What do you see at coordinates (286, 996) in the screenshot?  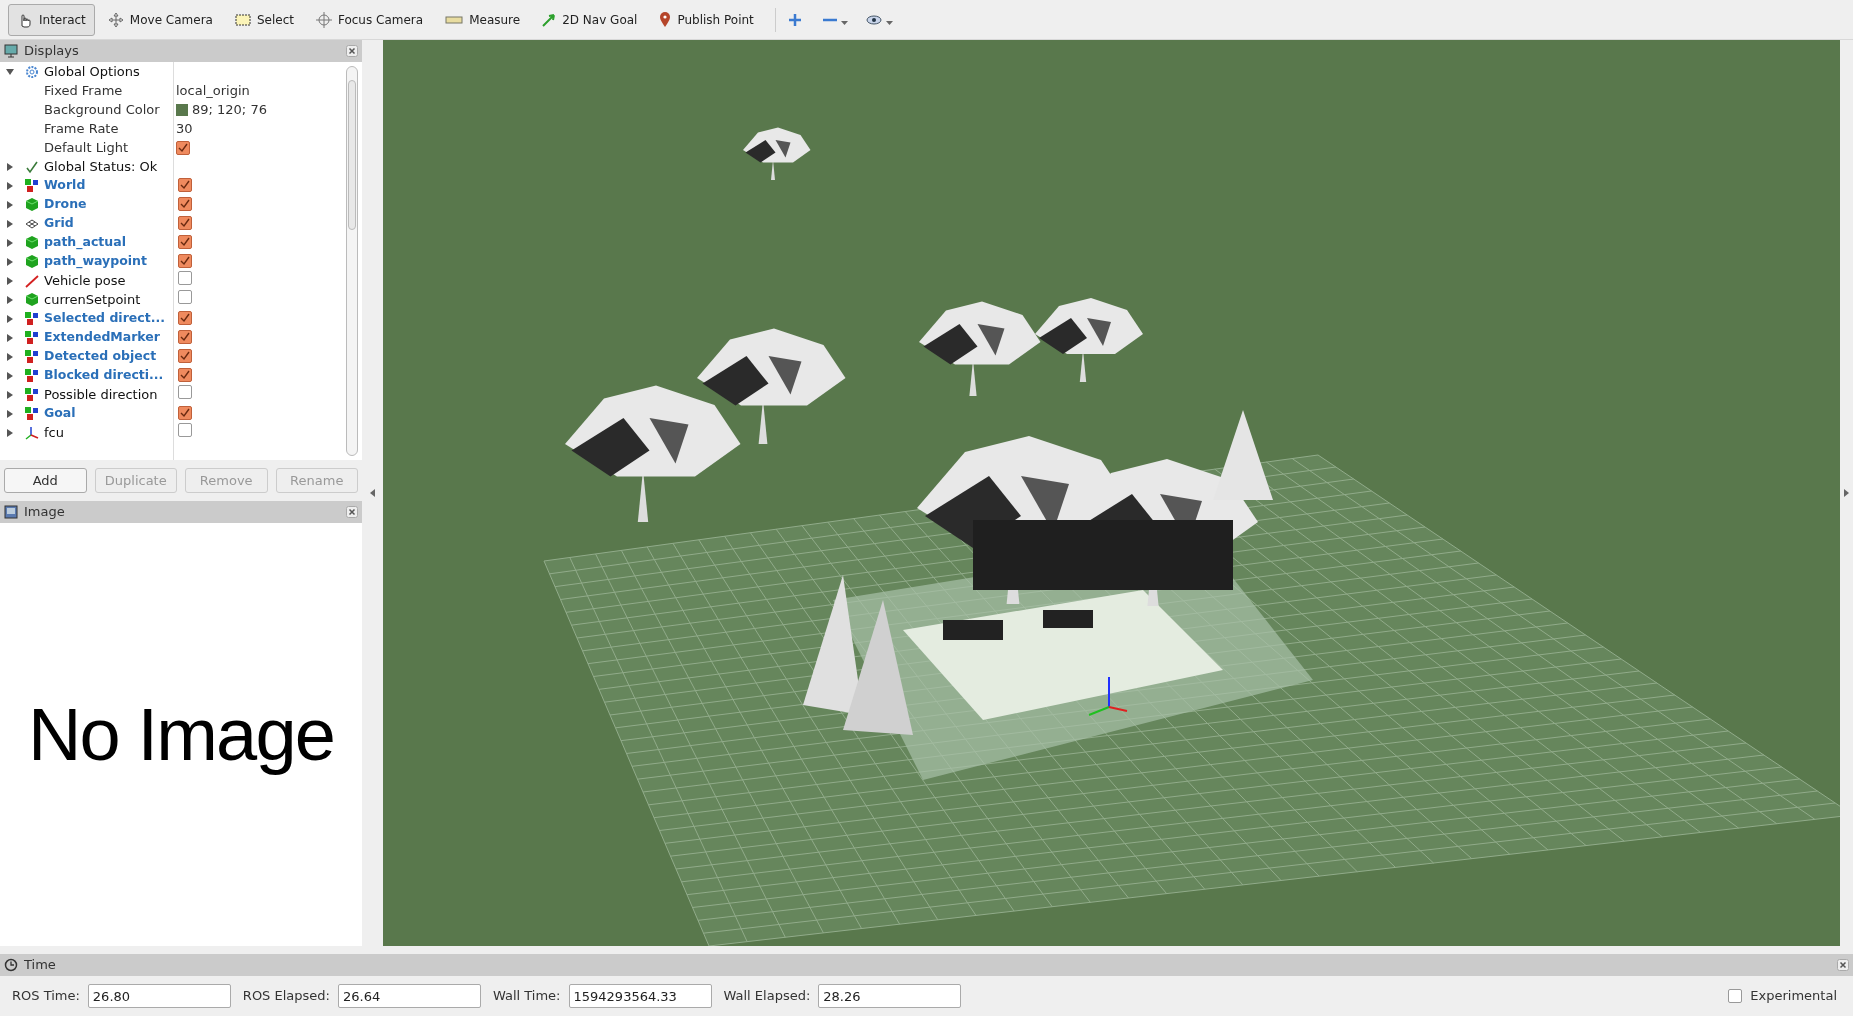 I see `field-label: ROS Elapsed:` at bounding box center [286, 996].